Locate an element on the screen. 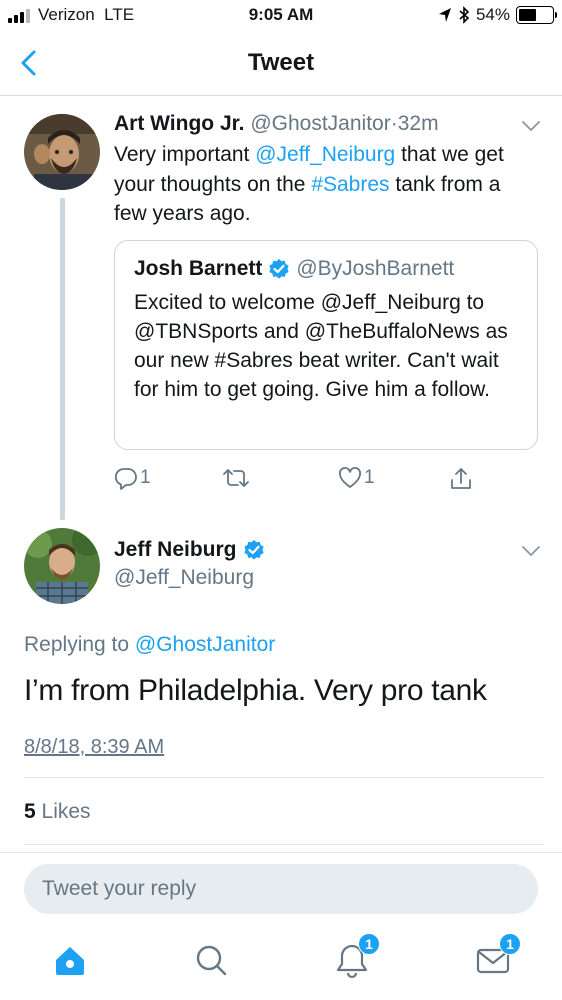  tweet1-timestamp: 32m is located at coordinates (418, 123).